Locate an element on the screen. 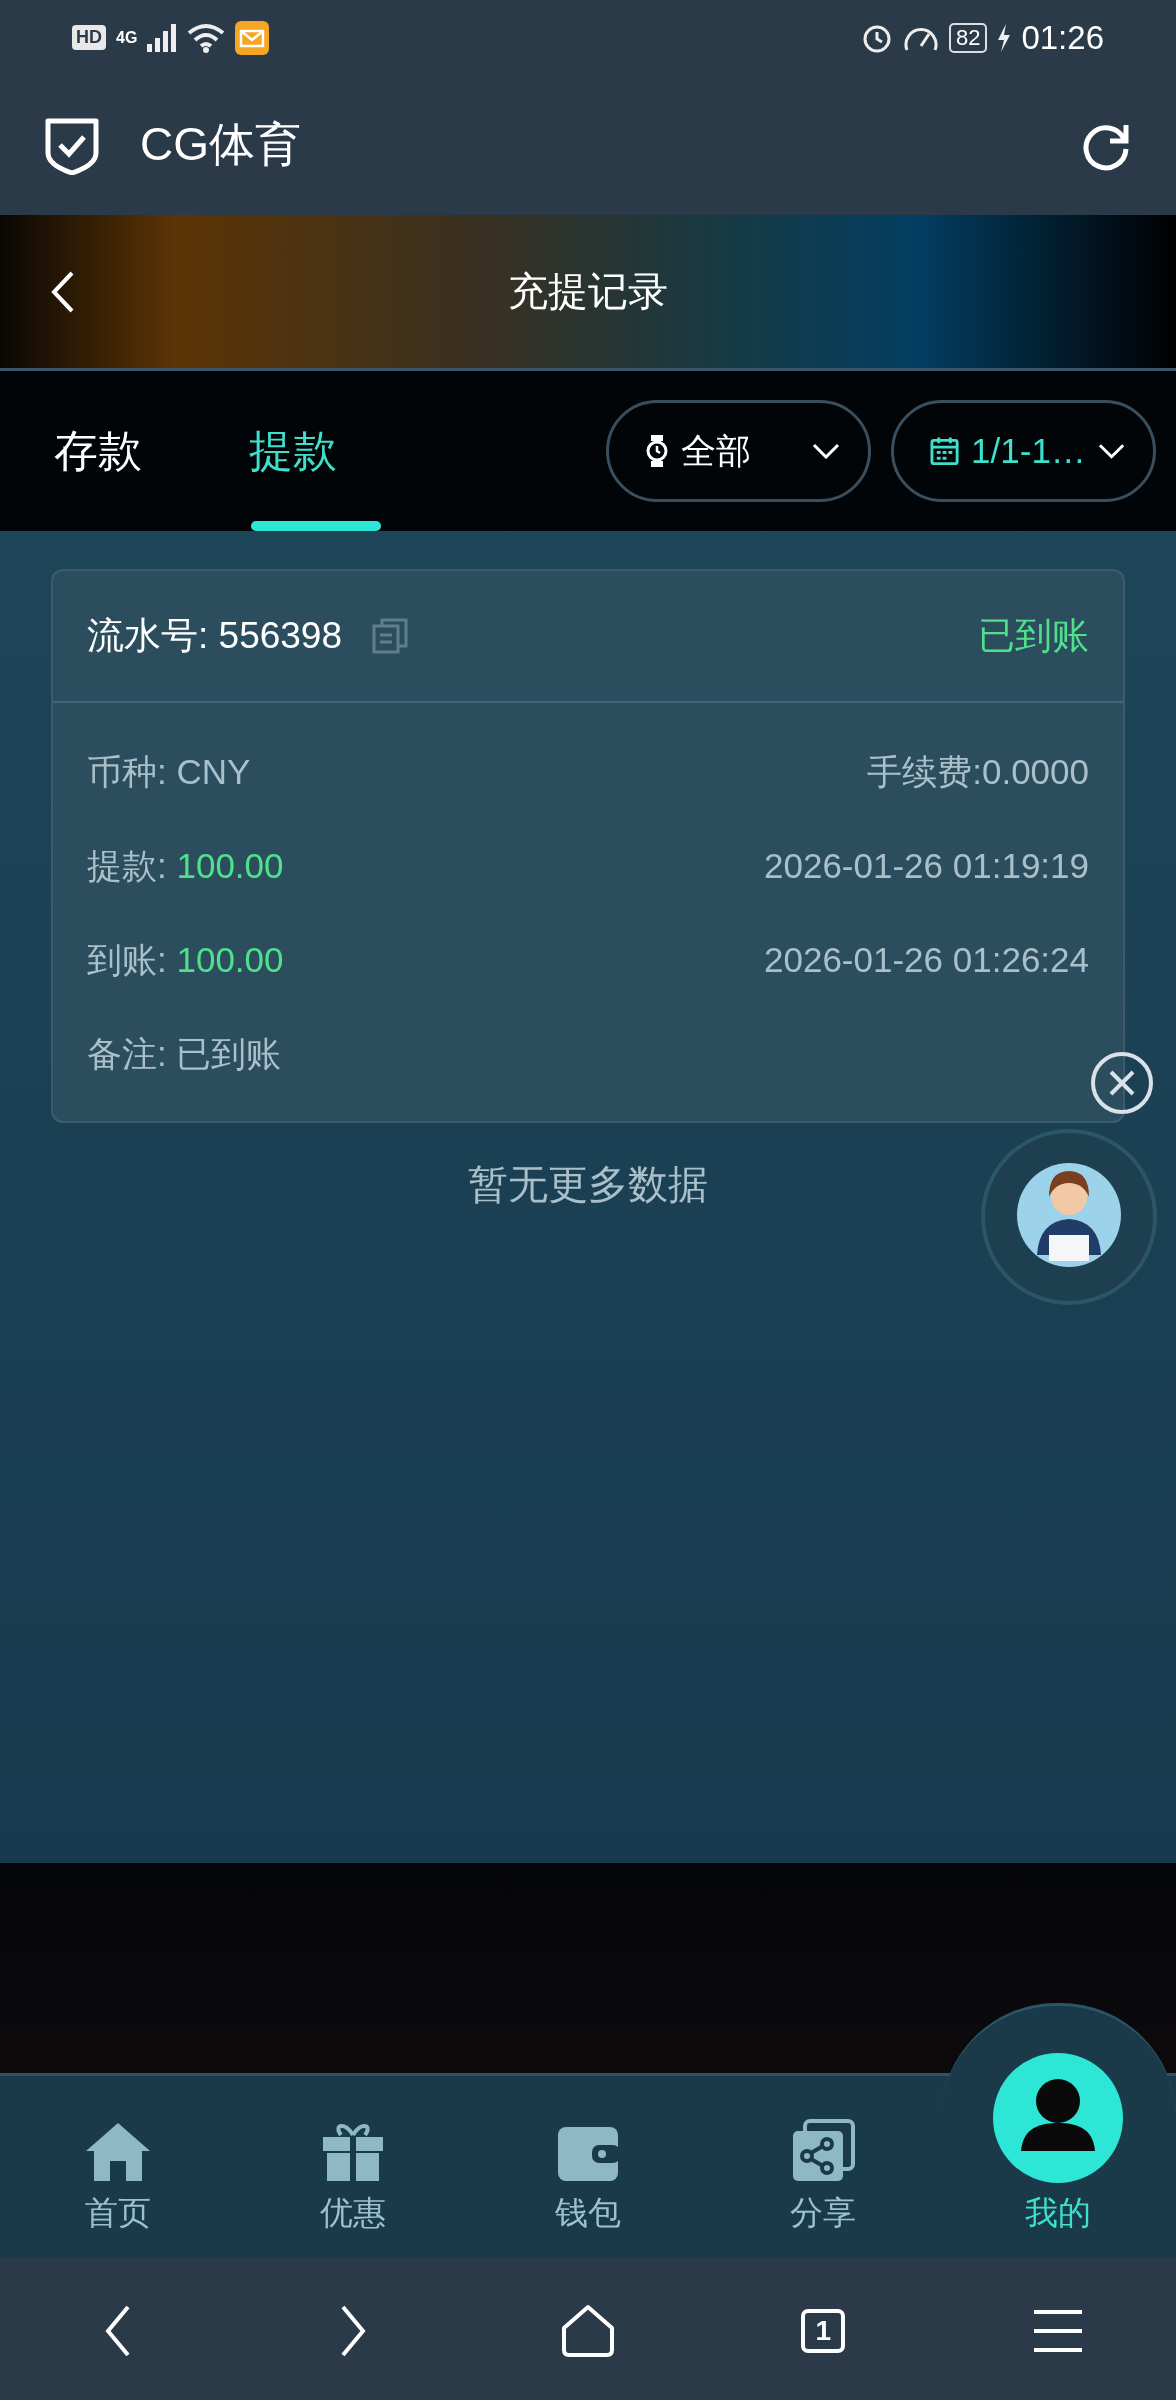  tab: 提款 is located at coordinates (326, 451).